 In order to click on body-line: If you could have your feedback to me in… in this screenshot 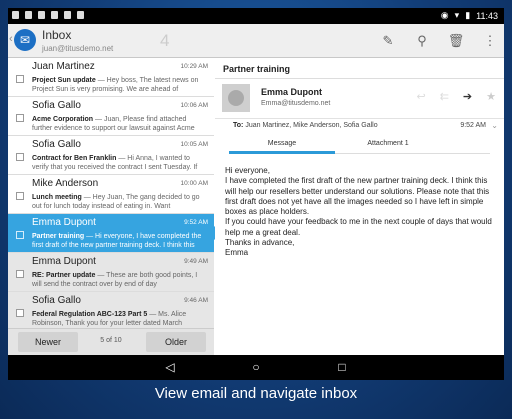, I will do `click(358, 227)`.